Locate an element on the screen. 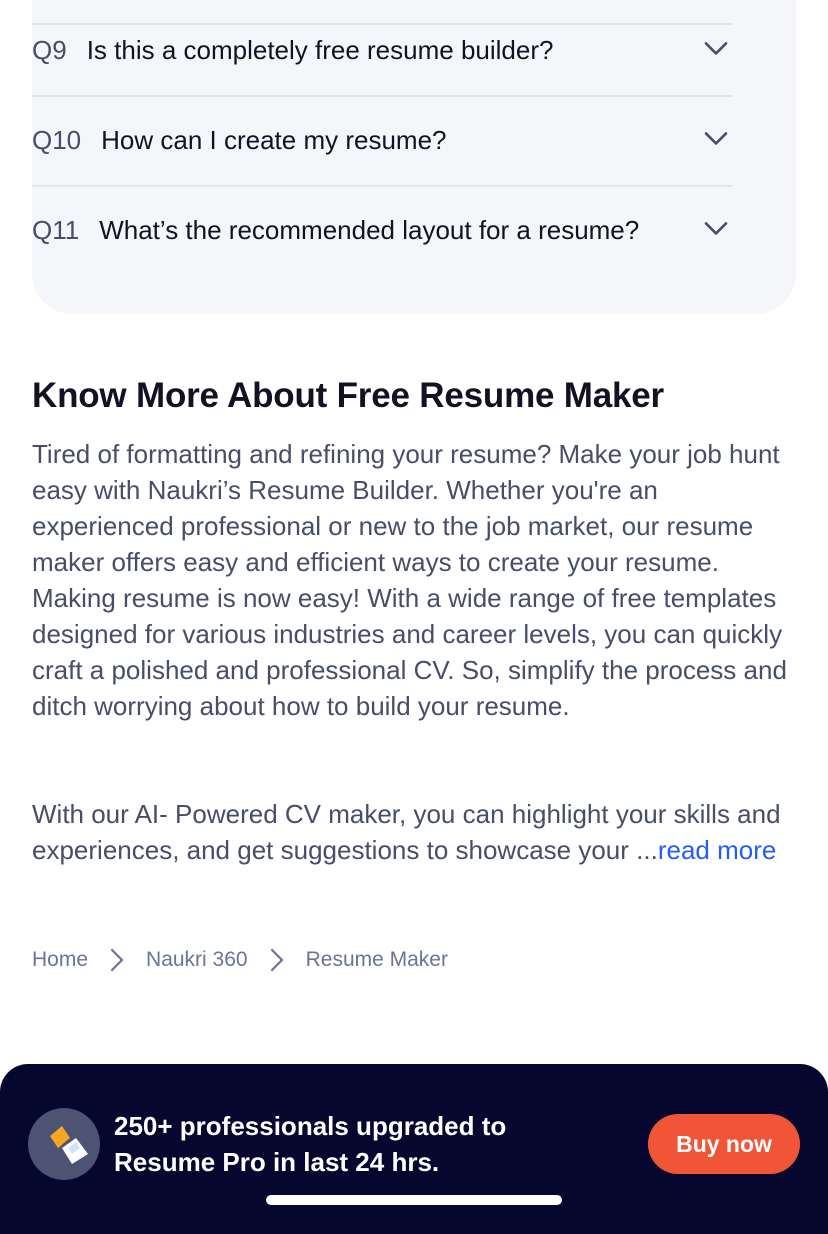 The width and height of the screenshot is (828, 1234). faq-question: How can I create my resume? is located at coordinates (274, 139).